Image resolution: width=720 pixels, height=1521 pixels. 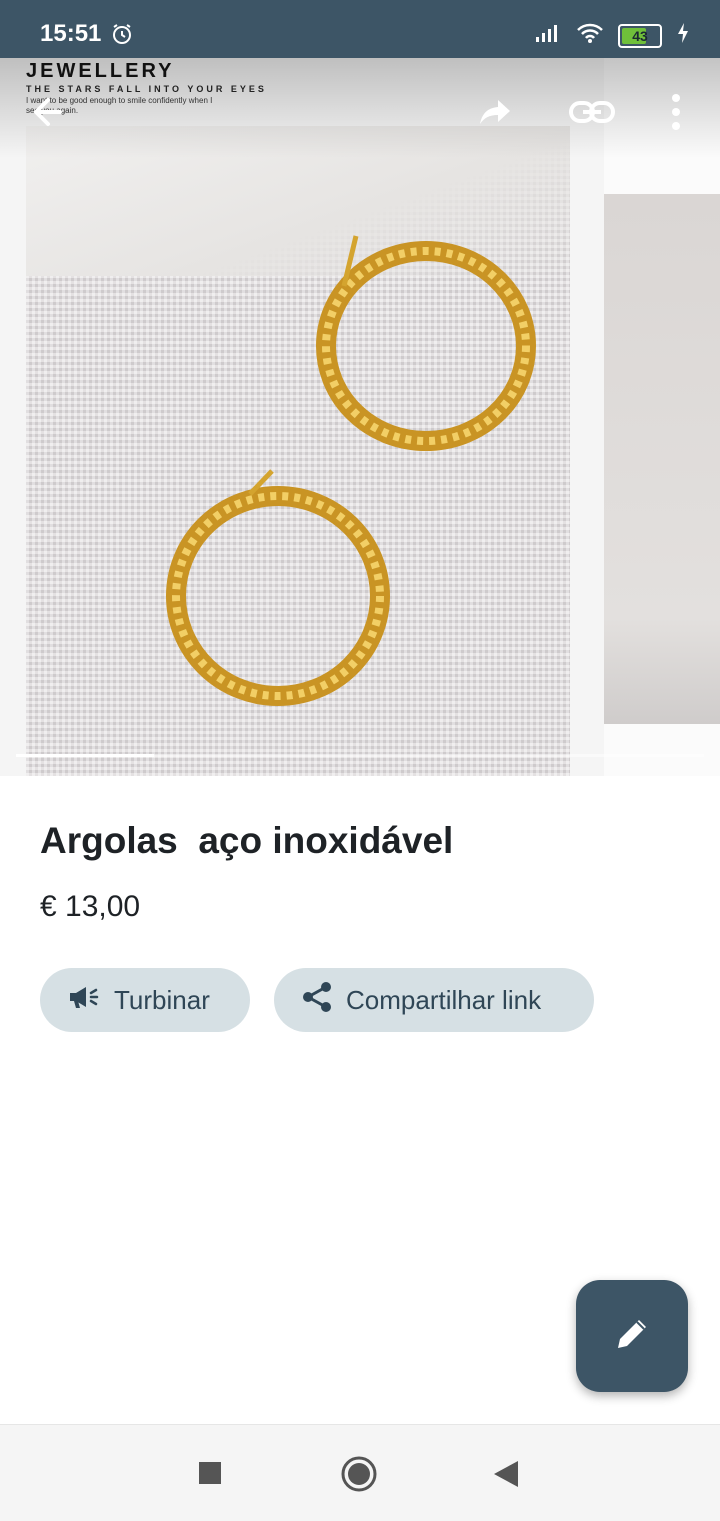 What do you see at coordinates (317, 1000) in the screenshot?
I see `share-icon` at bounding box center [317, 1000].